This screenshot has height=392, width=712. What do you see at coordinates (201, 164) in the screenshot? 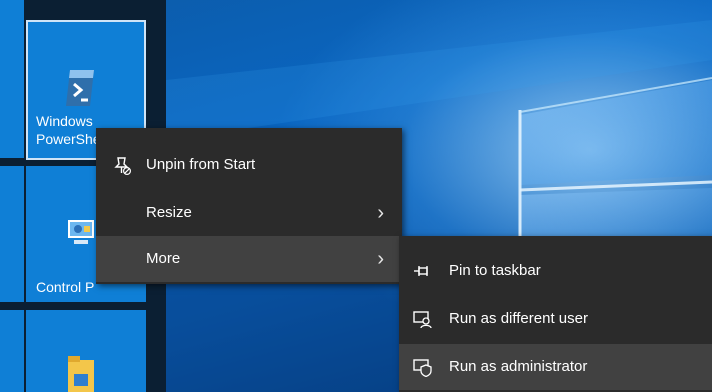
I see `menu-item-label: Unpin from Start` at bounding box center [201, 164].